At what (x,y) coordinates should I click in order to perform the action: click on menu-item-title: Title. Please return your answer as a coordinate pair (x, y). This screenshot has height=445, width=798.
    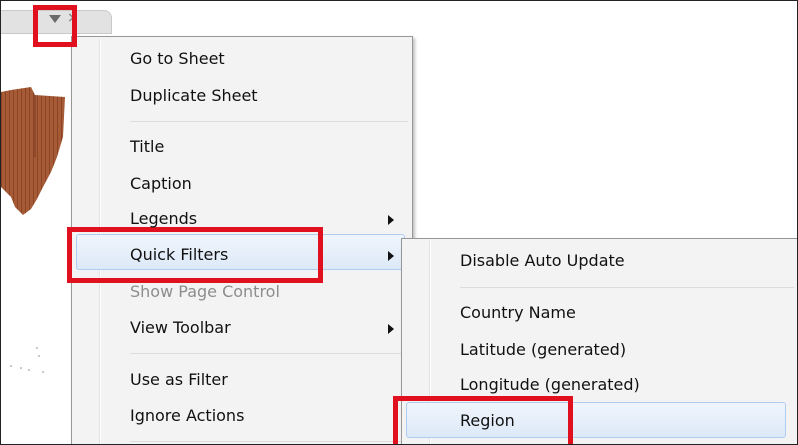
    Looking at the image, I should click on (269, 147).